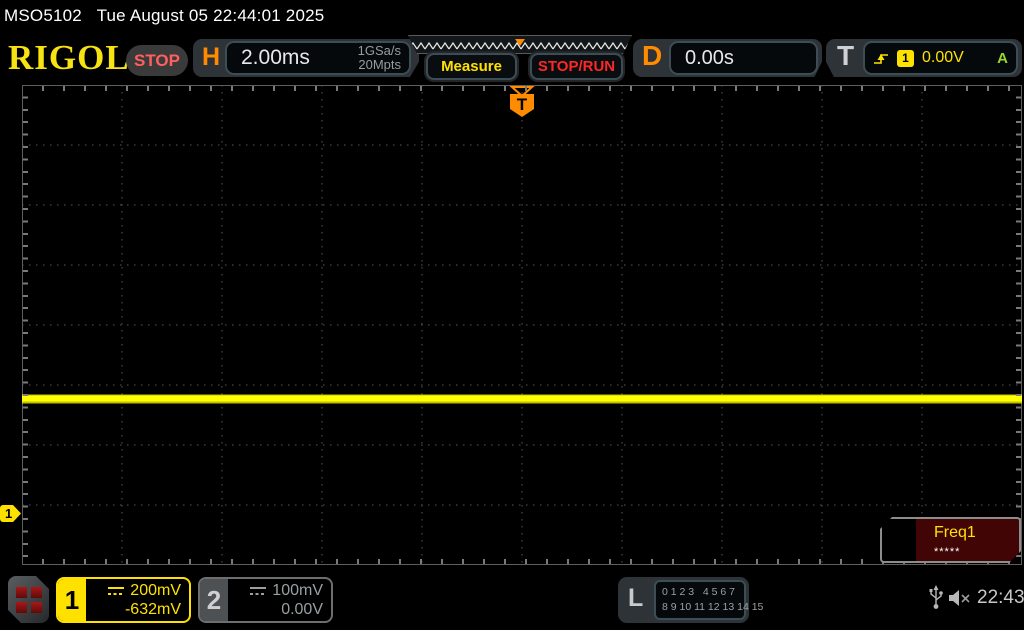  I want to click on horizontal-menu-button: H 2.00ms 1GSa/s 20Mpts, so click(306, 58).